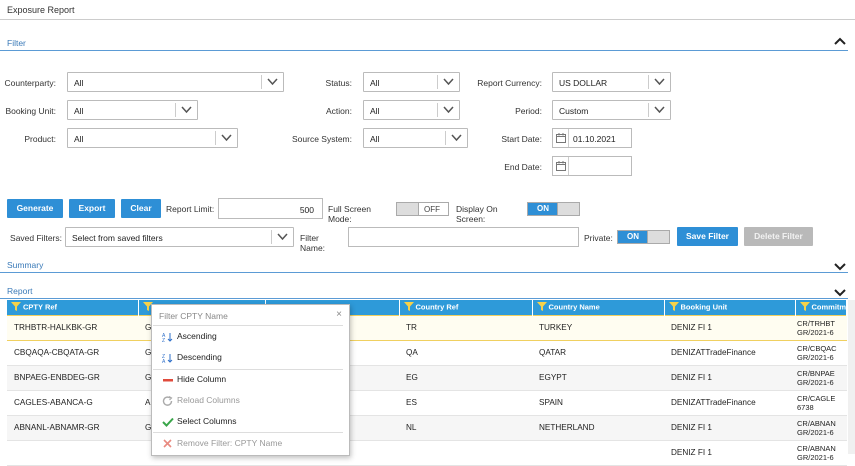  I want to click on status-select: All, so click(411, 82).